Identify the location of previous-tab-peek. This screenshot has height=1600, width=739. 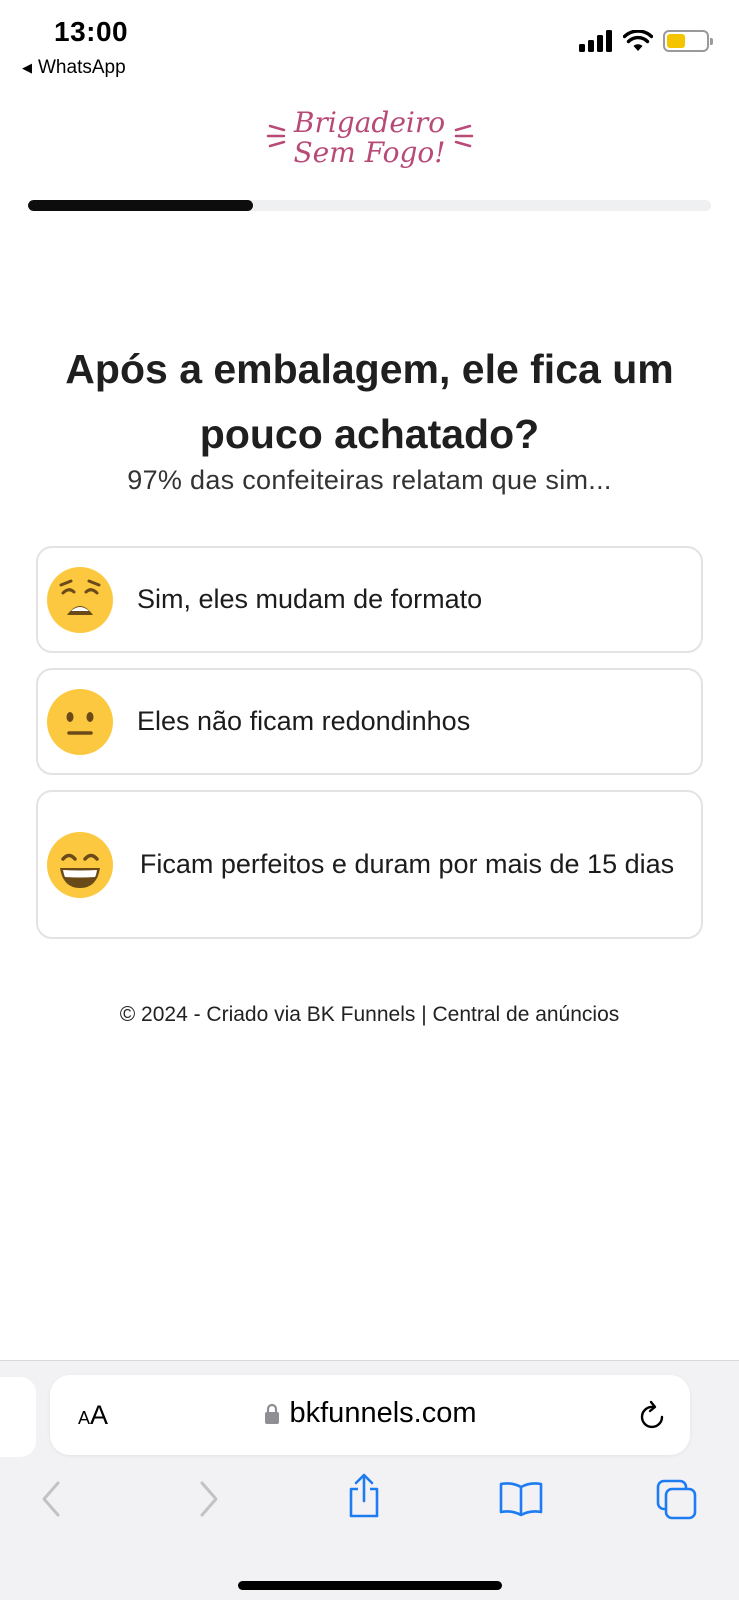
(18, 1417).